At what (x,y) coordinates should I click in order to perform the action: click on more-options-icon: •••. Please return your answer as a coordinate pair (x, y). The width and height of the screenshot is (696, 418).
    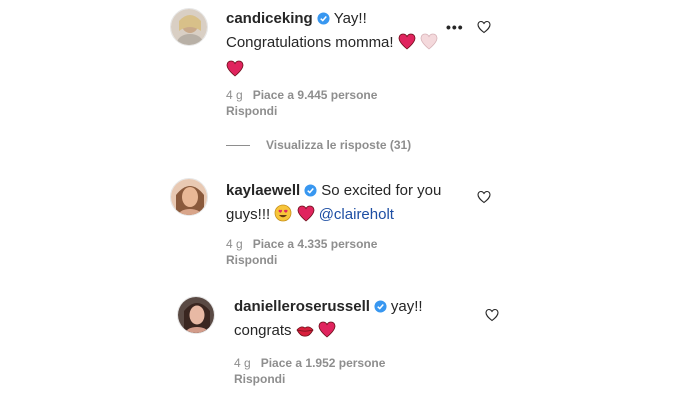
    Looking at the image, I should click on (455, 27).